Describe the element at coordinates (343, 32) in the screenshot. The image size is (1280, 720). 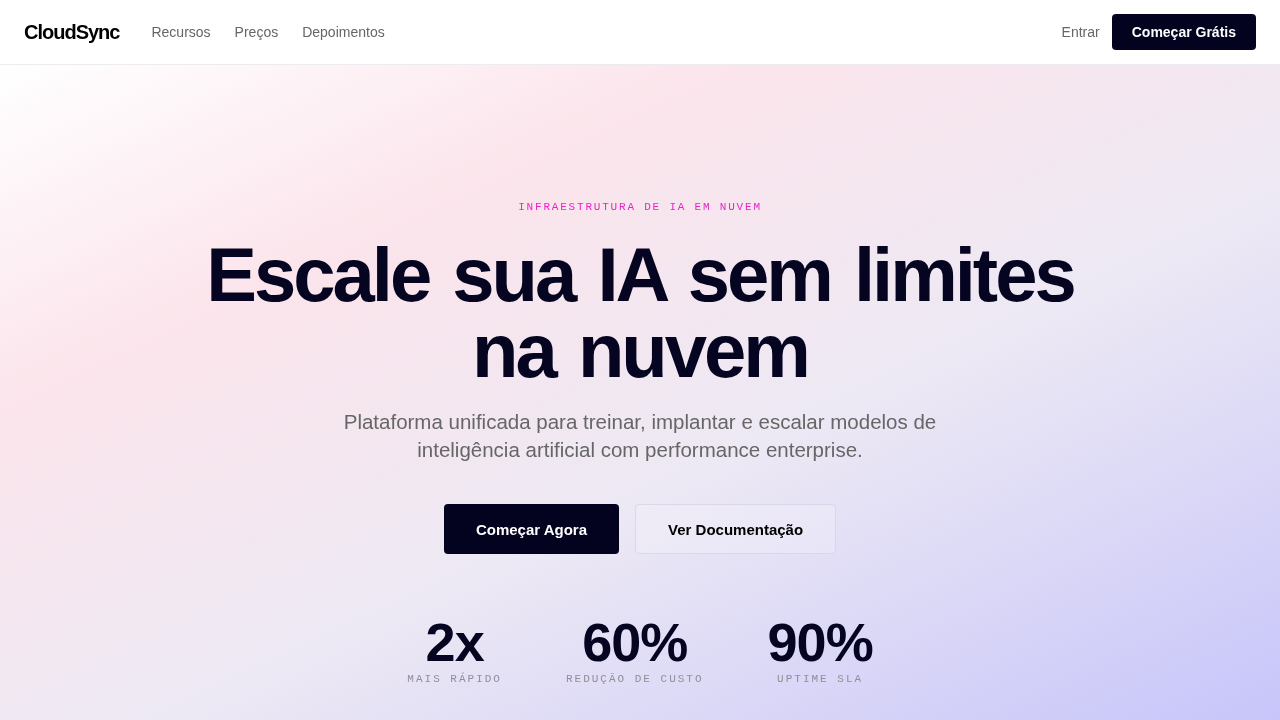
I see `nav-link: Depoimentos` at that location.